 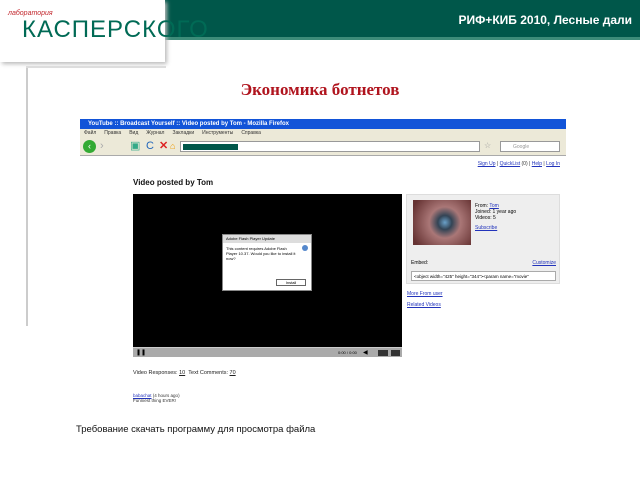 I want to click on pause-icon: ❚❚, so click(x=141, y=352).